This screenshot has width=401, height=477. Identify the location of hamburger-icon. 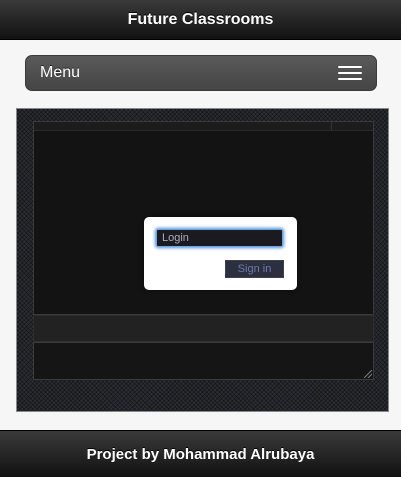
(350, 73).